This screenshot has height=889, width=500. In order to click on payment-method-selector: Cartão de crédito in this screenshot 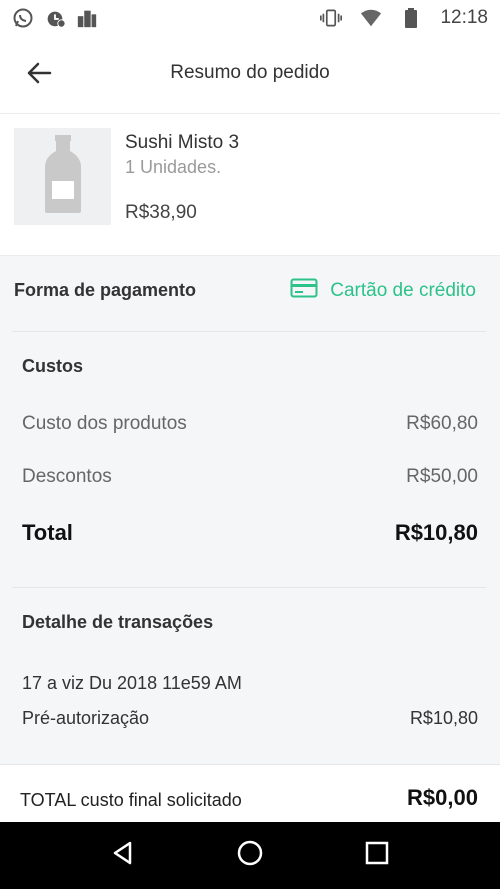, I will do `click(383, 290)`.